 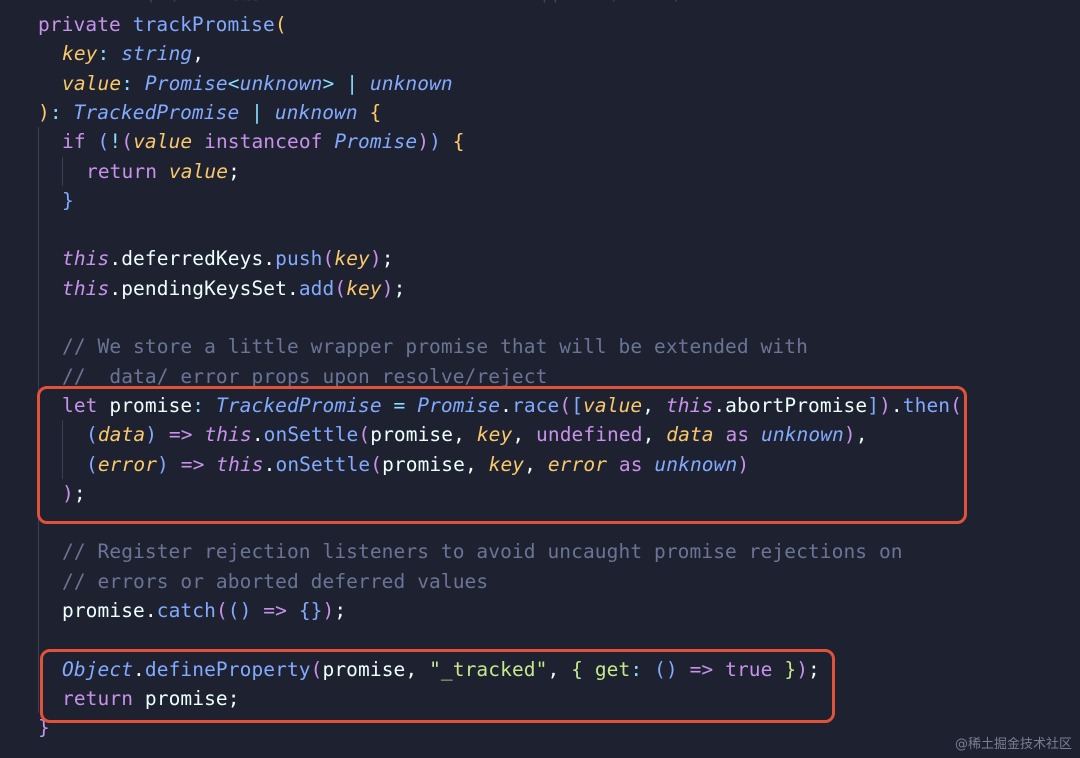 What do you see at coordinates (115, 142) in the screenshot?
I see `code-token: !` at bounding box center [115, 142].